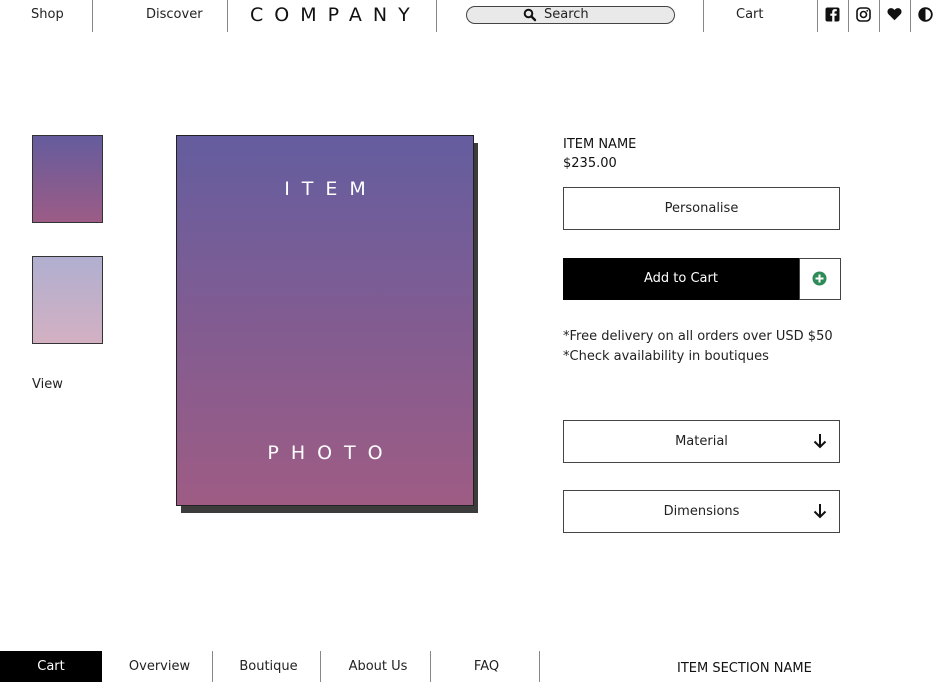  What do you see at coordinates (925, 14) in the screenshot?
I see `contrast-icon` at bounding box center [925, 14].